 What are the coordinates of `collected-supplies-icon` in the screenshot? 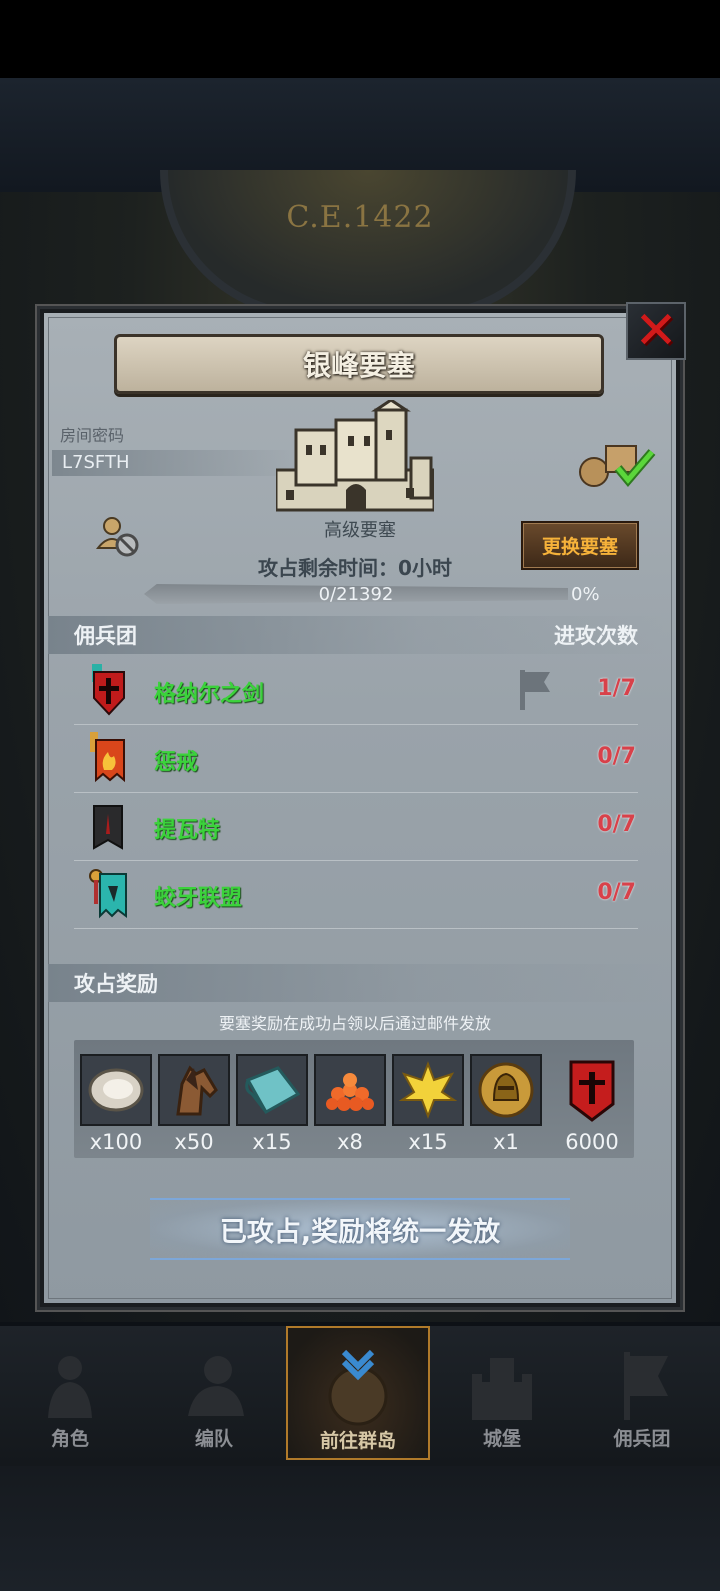 It's located at (617, 464).